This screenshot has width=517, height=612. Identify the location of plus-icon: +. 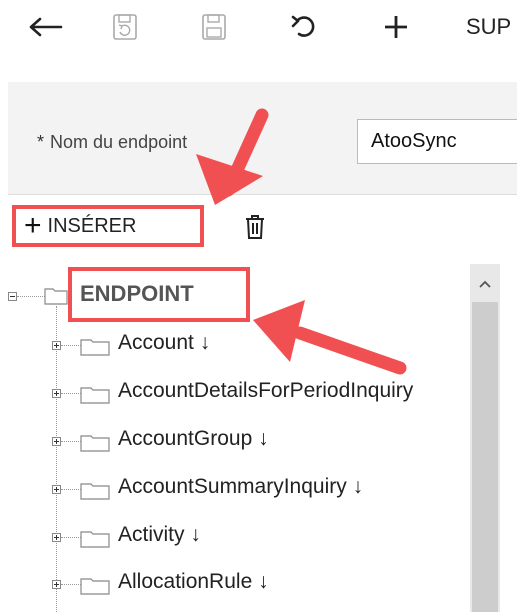
(33, 225).